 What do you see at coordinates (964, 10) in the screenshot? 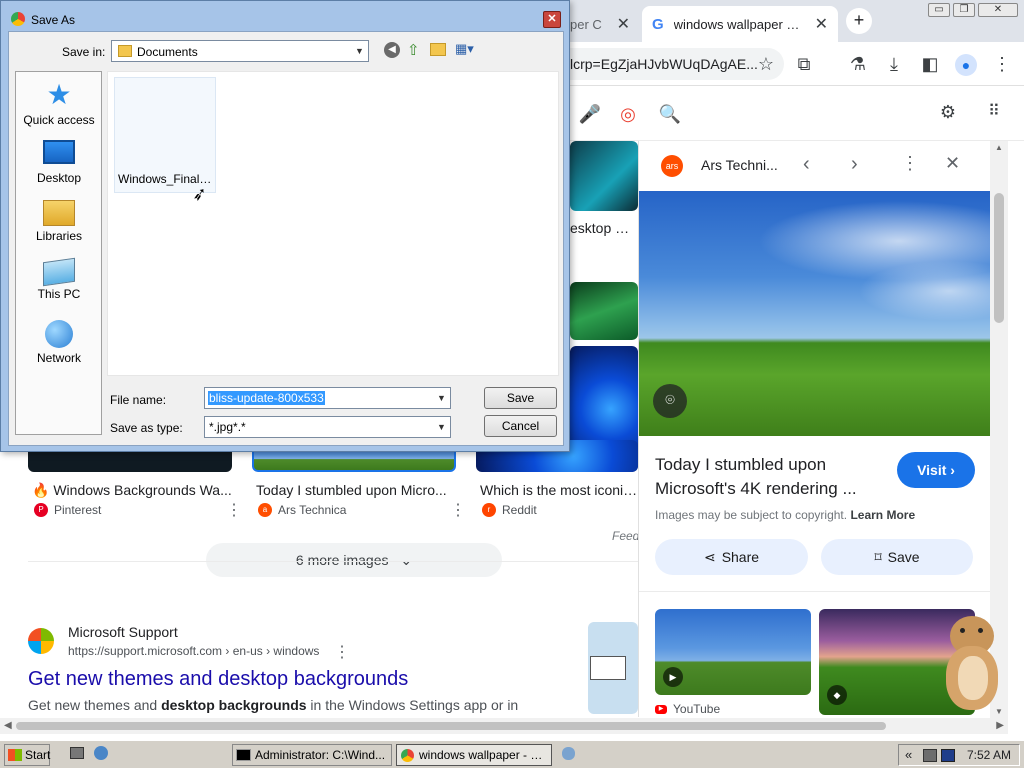
I see `restore-button: ❐` at bounding box center [964, 10].